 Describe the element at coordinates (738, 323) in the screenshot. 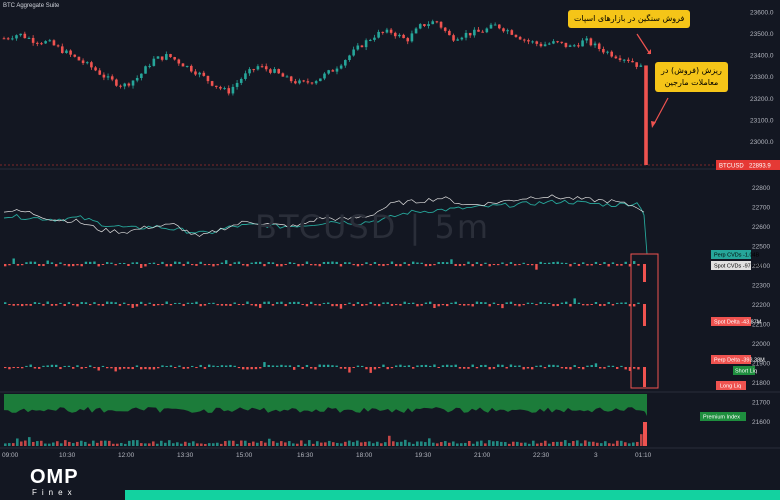

I see `spot-delta-label: Spot Delta -43.87M` at that location.